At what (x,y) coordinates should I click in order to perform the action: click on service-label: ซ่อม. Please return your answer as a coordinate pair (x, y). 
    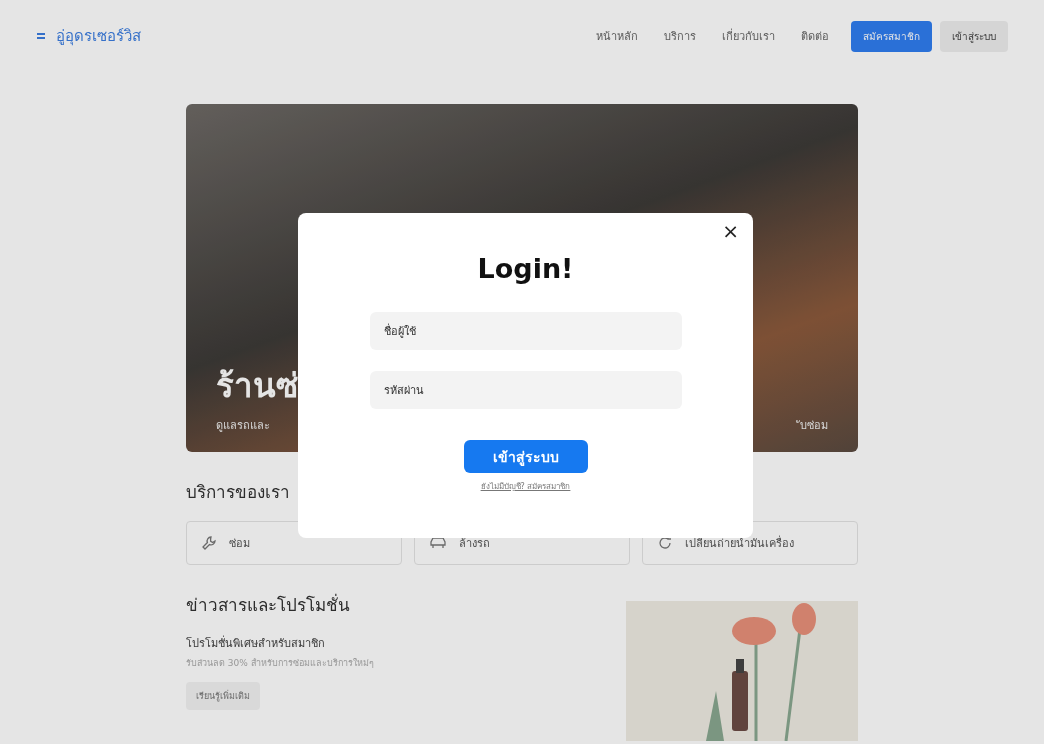
    Looking at the image, I should click on (239, 544).